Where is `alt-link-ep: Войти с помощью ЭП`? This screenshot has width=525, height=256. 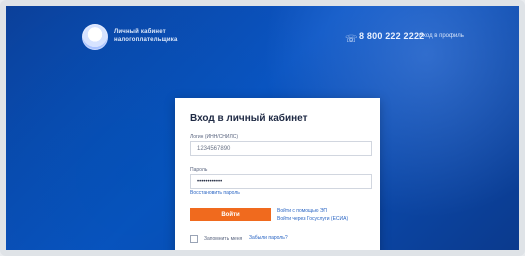 alt-link-ep: Войти с помощью ЭП is located at coordinates (302, 211).